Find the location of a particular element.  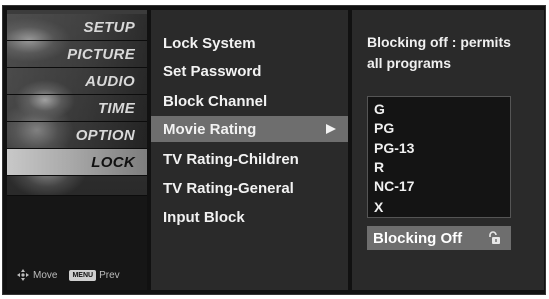

menu-item-set-password: Set Password is located at coordinates (249, 71).